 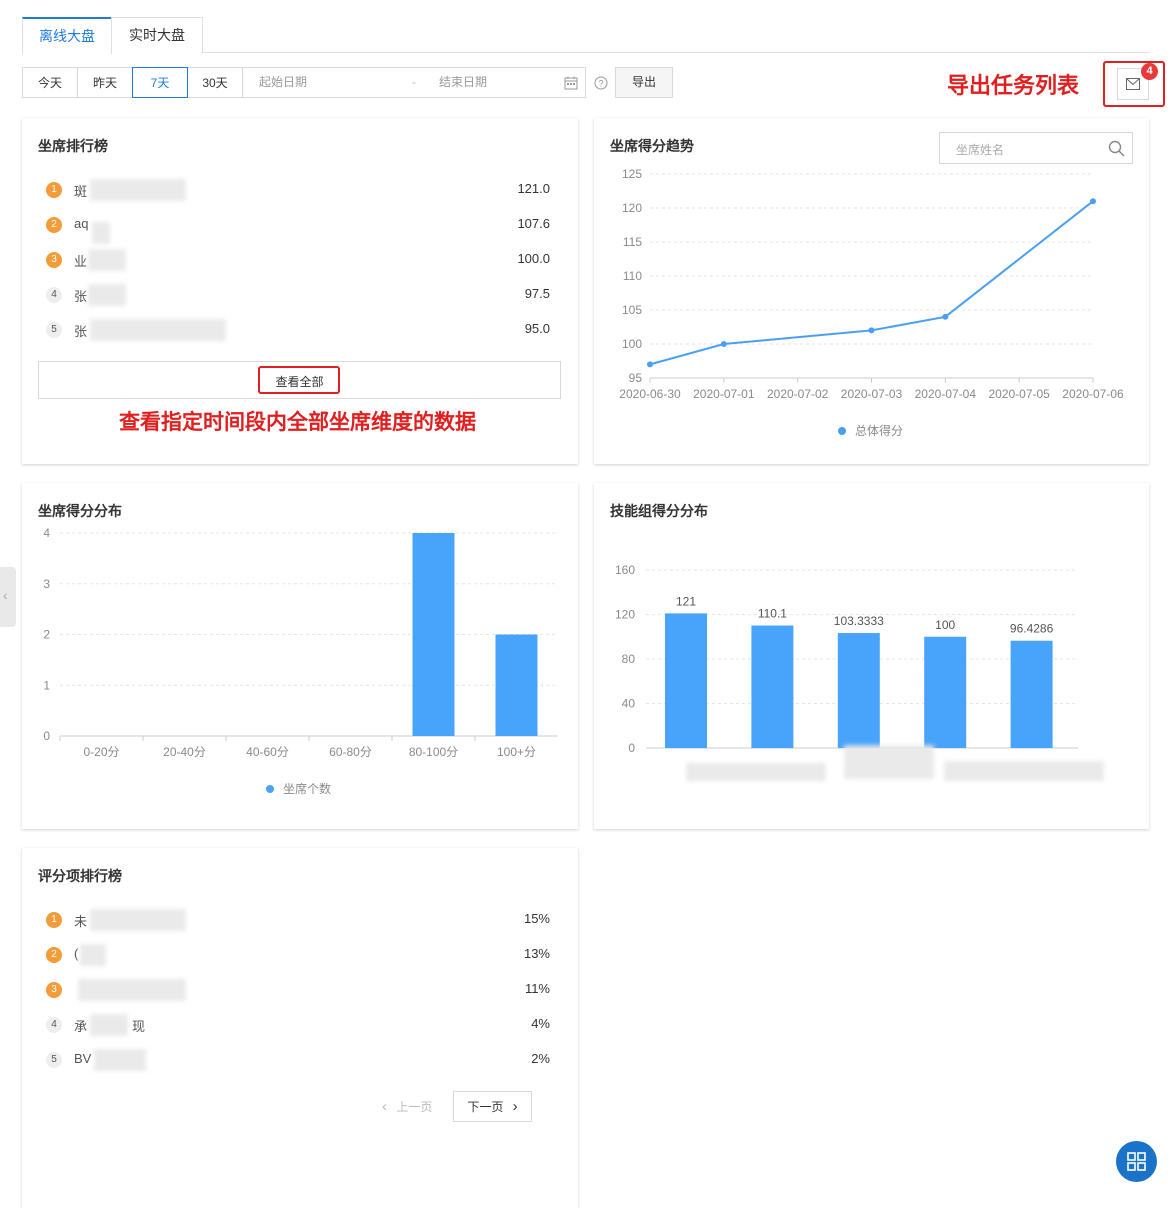 What do you see at coordinates (407, 1106) in the screenshot?
I see `prev-page-button: ‹ 上一页` at bounding box center [407, 1106].